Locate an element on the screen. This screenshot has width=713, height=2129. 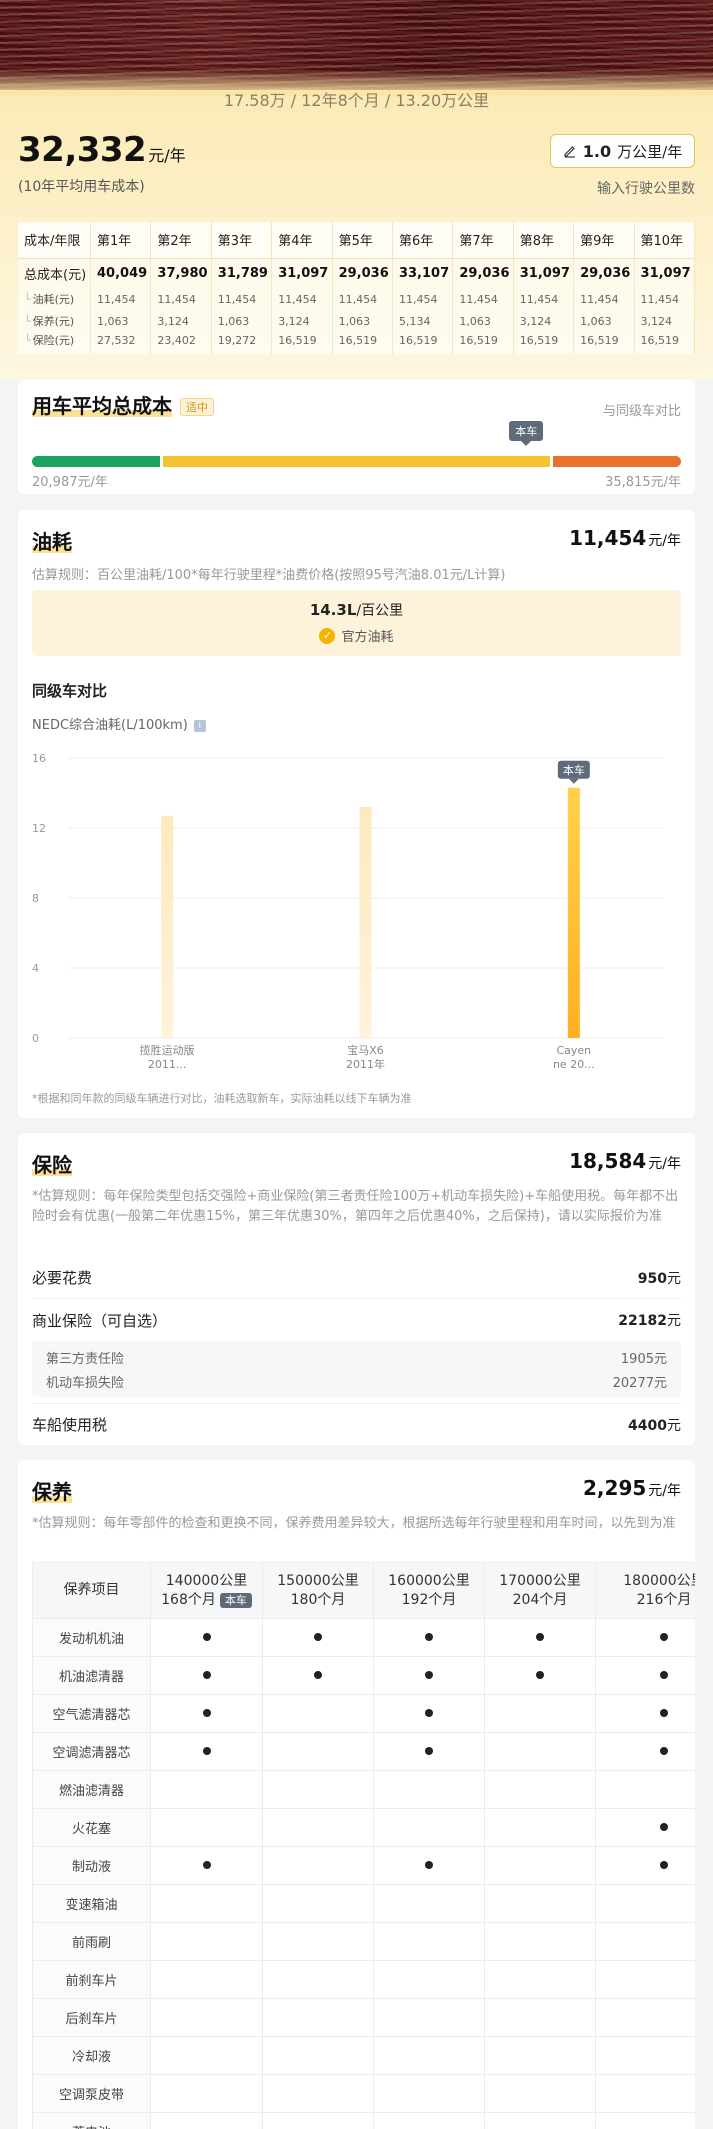
cost-table-year-header: 第2年 is located at coordinates (181, 240).